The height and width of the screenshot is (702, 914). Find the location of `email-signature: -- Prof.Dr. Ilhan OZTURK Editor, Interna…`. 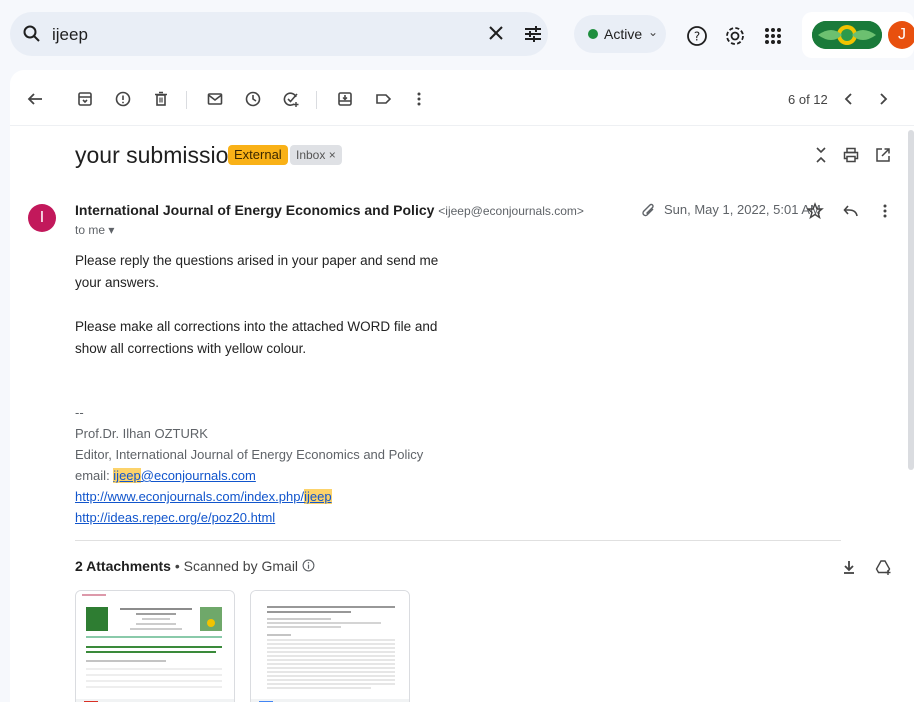

email-signature: -- Prof.Dr. Ilhan OZTURK Editor, Interna… is located at coordinates (249, 465).